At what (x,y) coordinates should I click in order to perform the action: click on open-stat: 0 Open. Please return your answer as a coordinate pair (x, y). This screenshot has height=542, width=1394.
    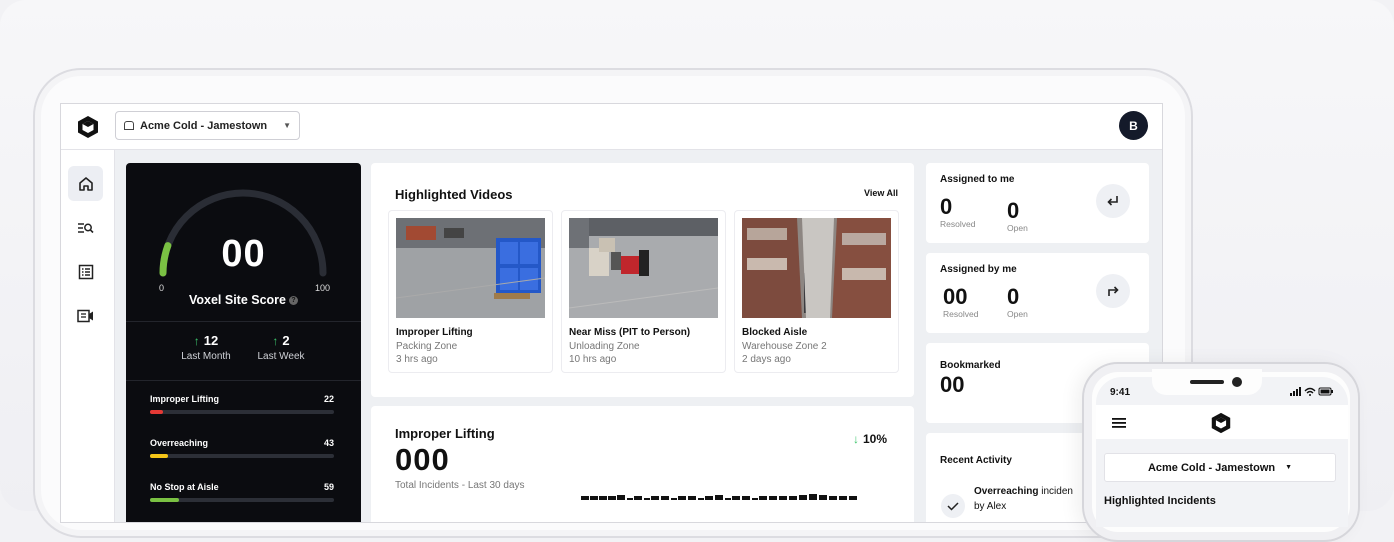
    Looking at the image, I should click on (1017, 216).